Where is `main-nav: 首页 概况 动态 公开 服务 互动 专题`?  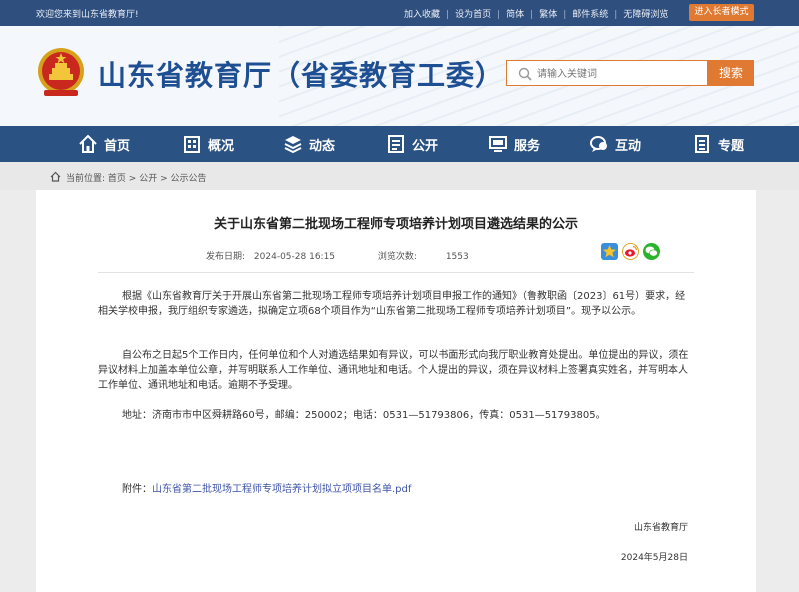 main-nav: 首页 概况 动态 公开 服务 互动 专题 is located at coordinates (399, 144).